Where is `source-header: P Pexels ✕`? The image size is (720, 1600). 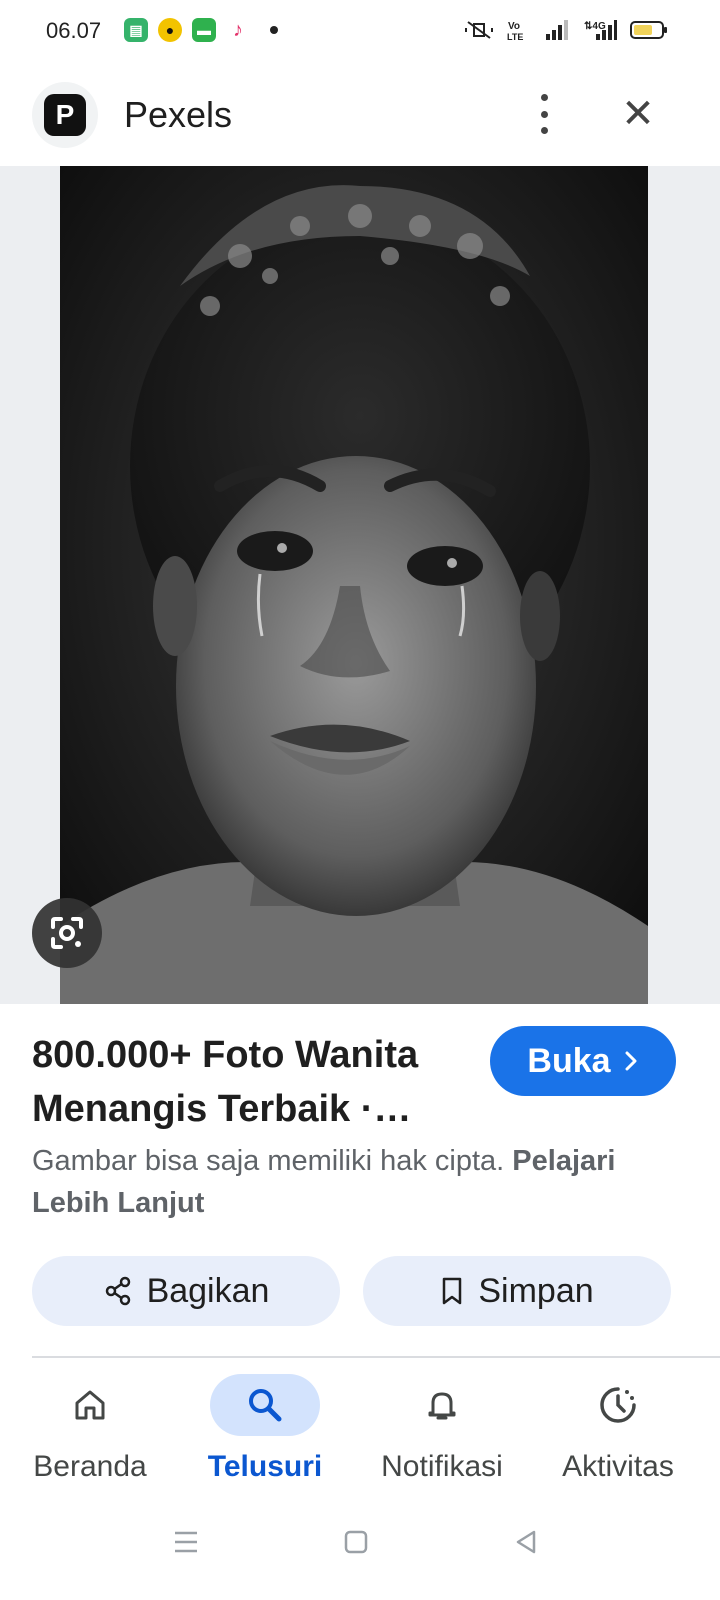
source-header: P Pexels ✕ is located at coordinates (360, 114).